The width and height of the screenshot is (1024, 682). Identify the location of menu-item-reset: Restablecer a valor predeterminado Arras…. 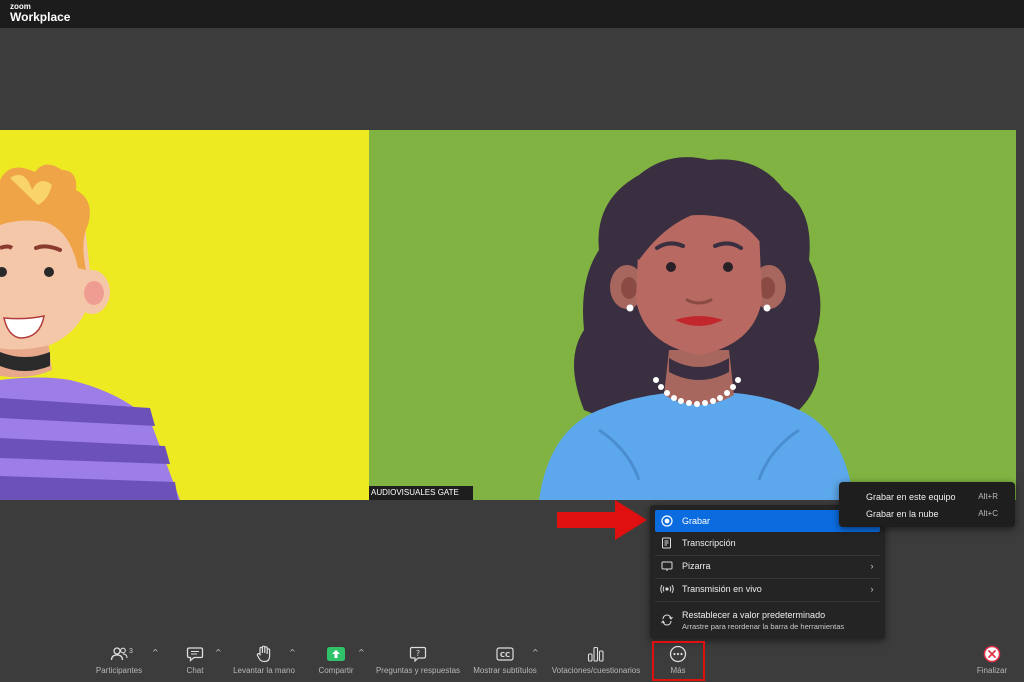
(767, 620).